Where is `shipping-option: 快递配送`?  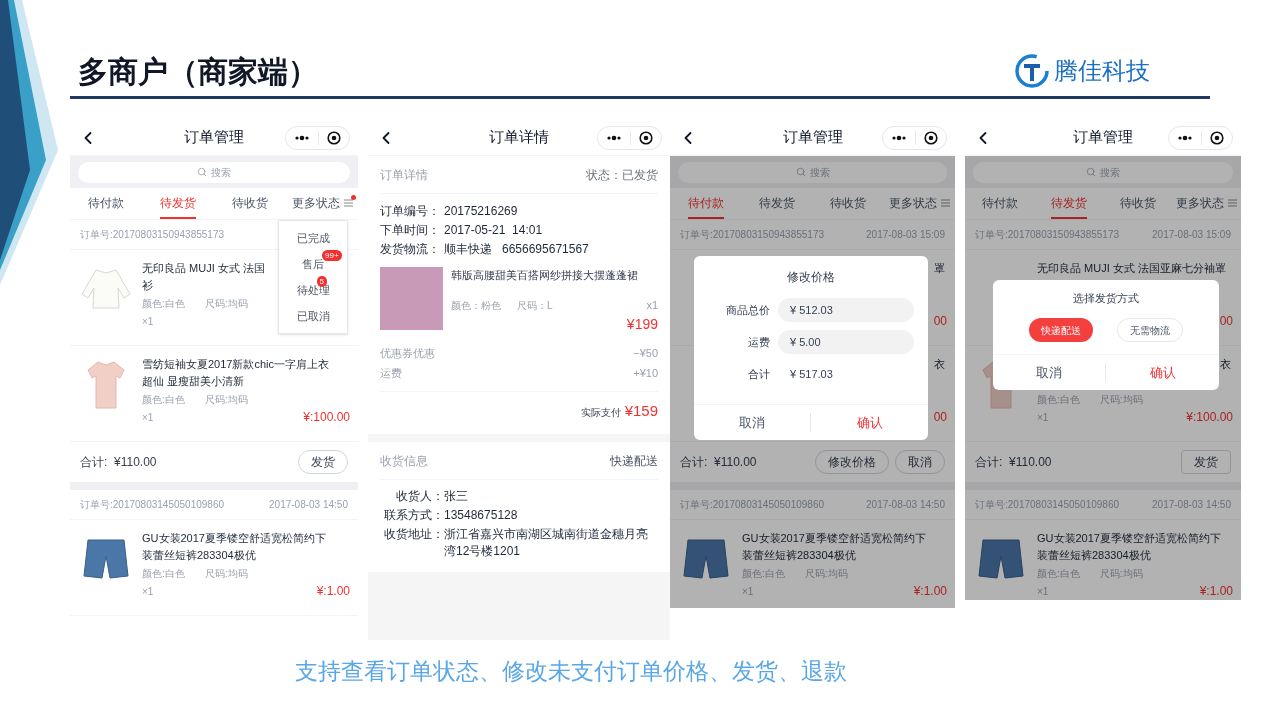 shipping-option: 快递配送 is located at coordinates (1061, 330).